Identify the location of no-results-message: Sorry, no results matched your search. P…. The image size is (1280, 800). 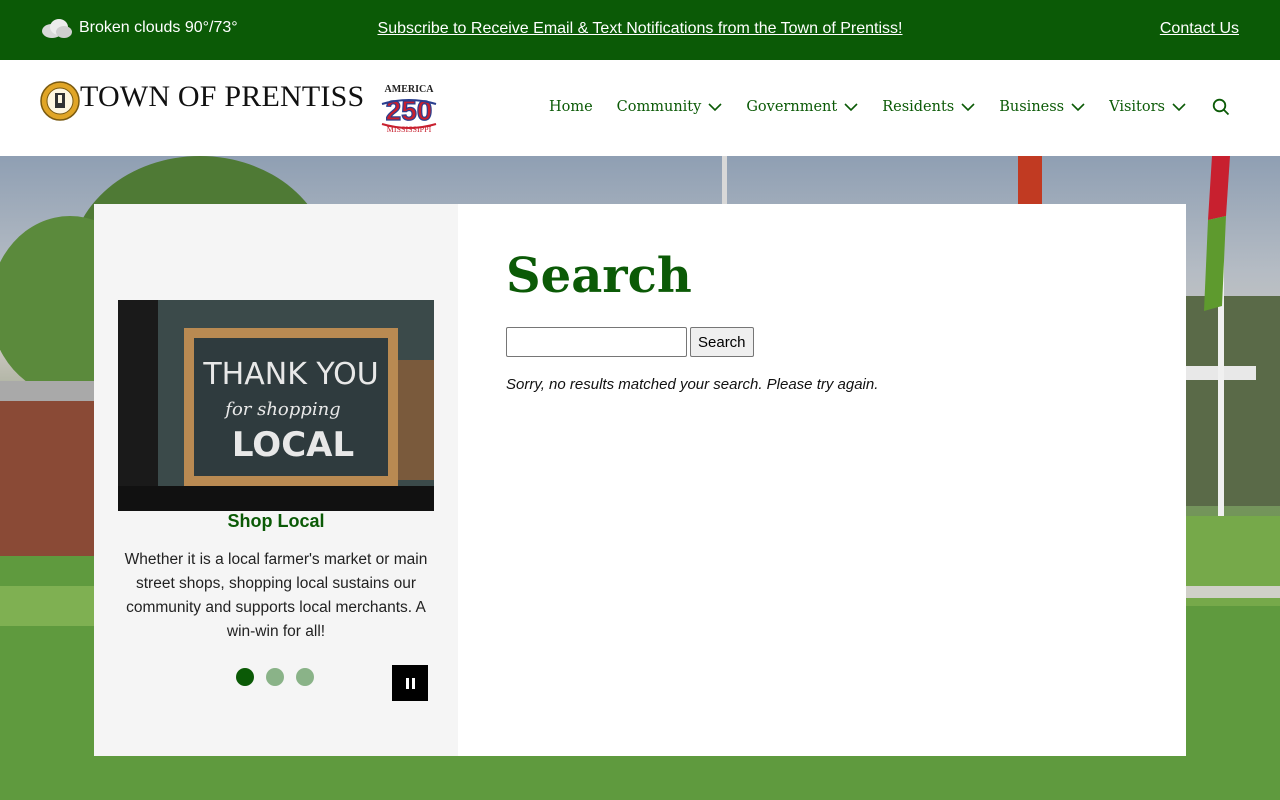
(692, 384).